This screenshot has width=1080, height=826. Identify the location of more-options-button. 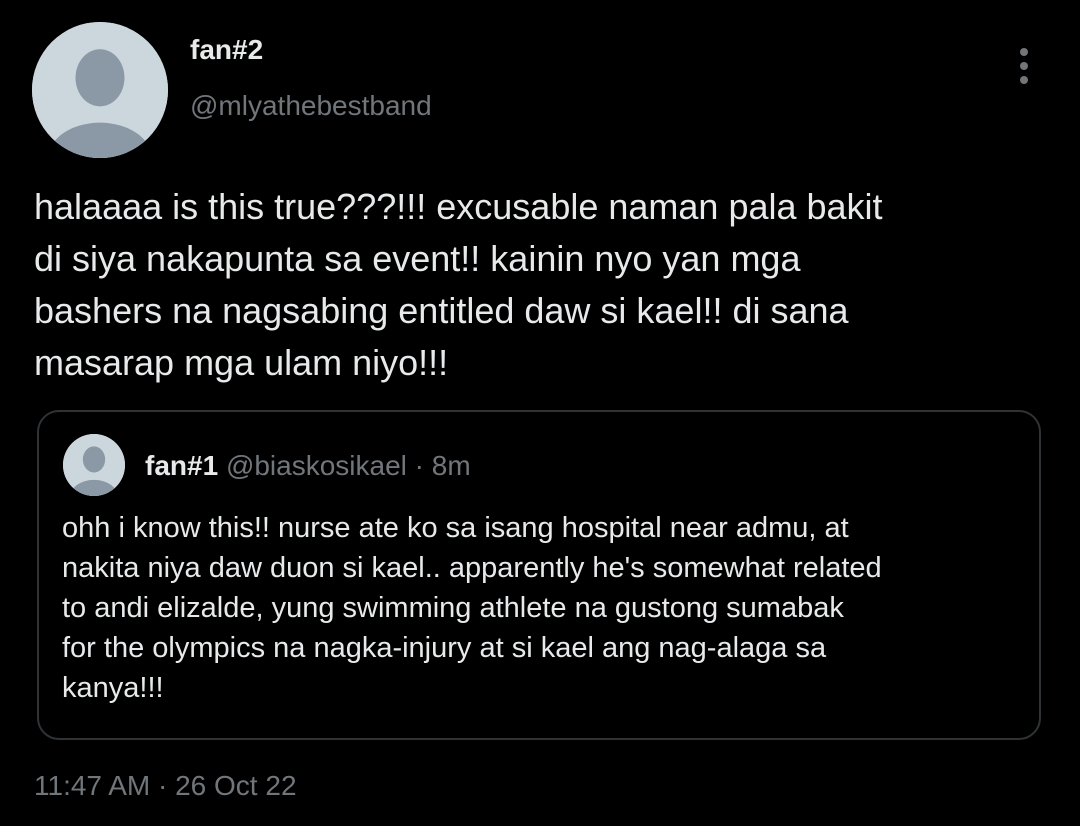
(1024, 66).